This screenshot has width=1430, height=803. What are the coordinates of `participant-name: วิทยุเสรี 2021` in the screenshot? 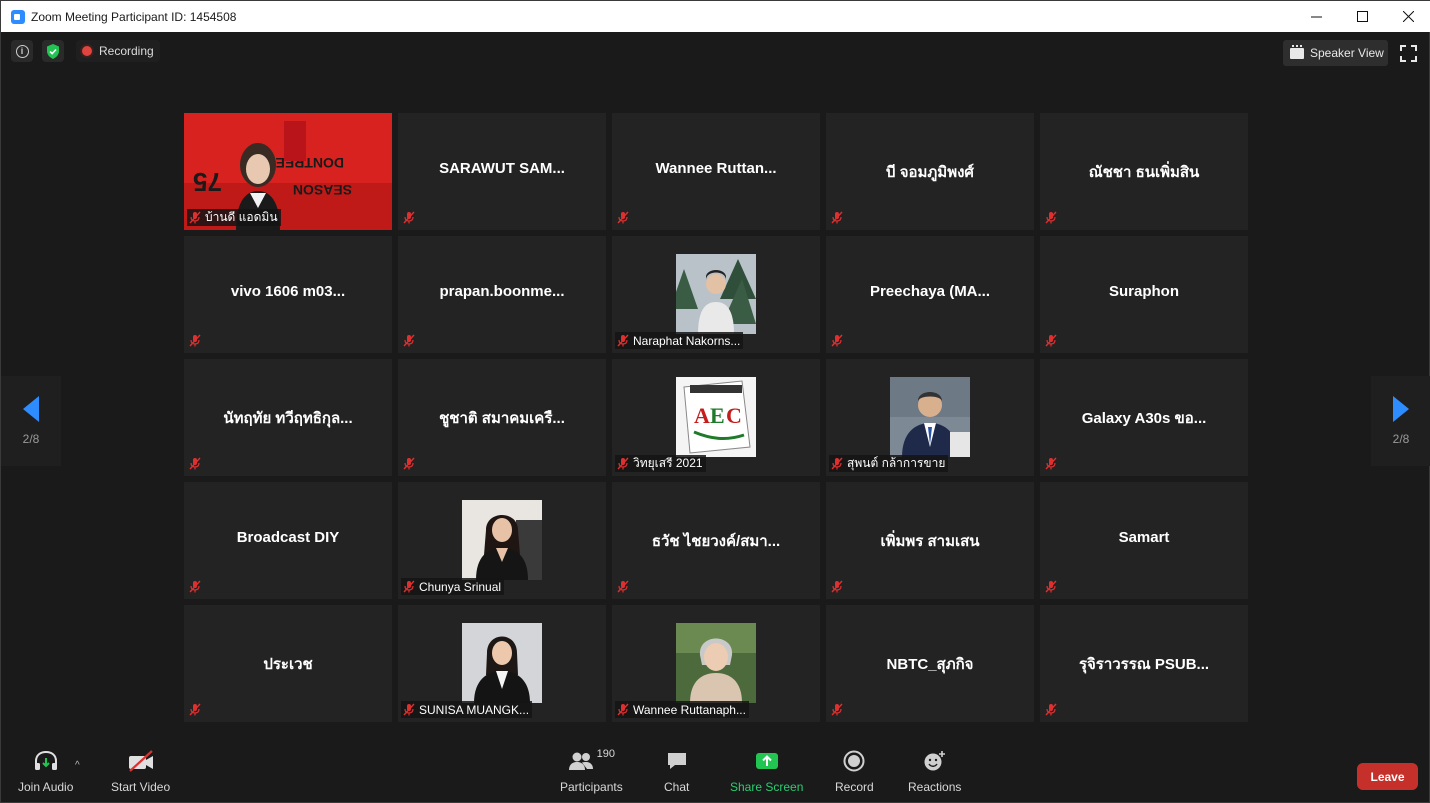 It's located at (668, 463).